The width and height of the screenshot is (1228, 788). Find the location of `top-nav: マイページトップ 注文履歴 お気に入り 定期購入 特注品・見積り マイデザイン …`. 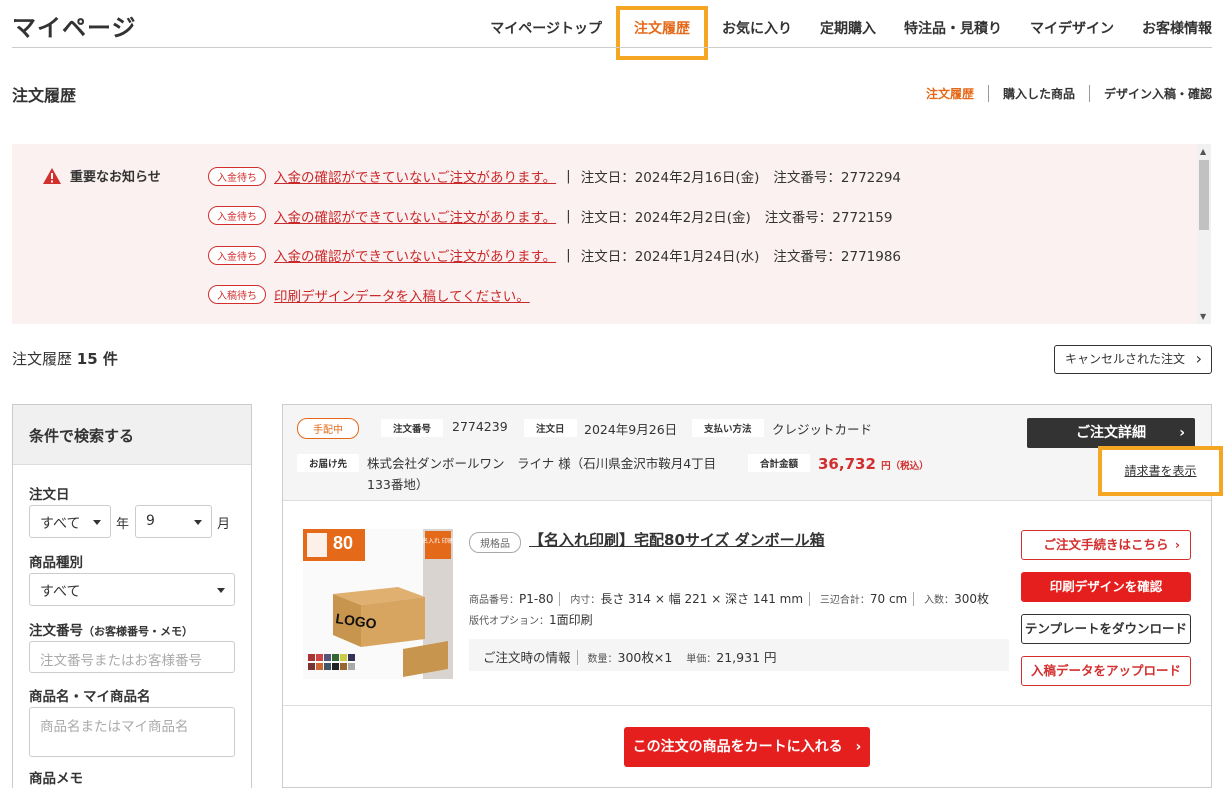

top-nav: マイページトップ 注文履歴 お気に入り 定期購入 特注品・見積り マイデザイン … is located at coordinates (844, 33).